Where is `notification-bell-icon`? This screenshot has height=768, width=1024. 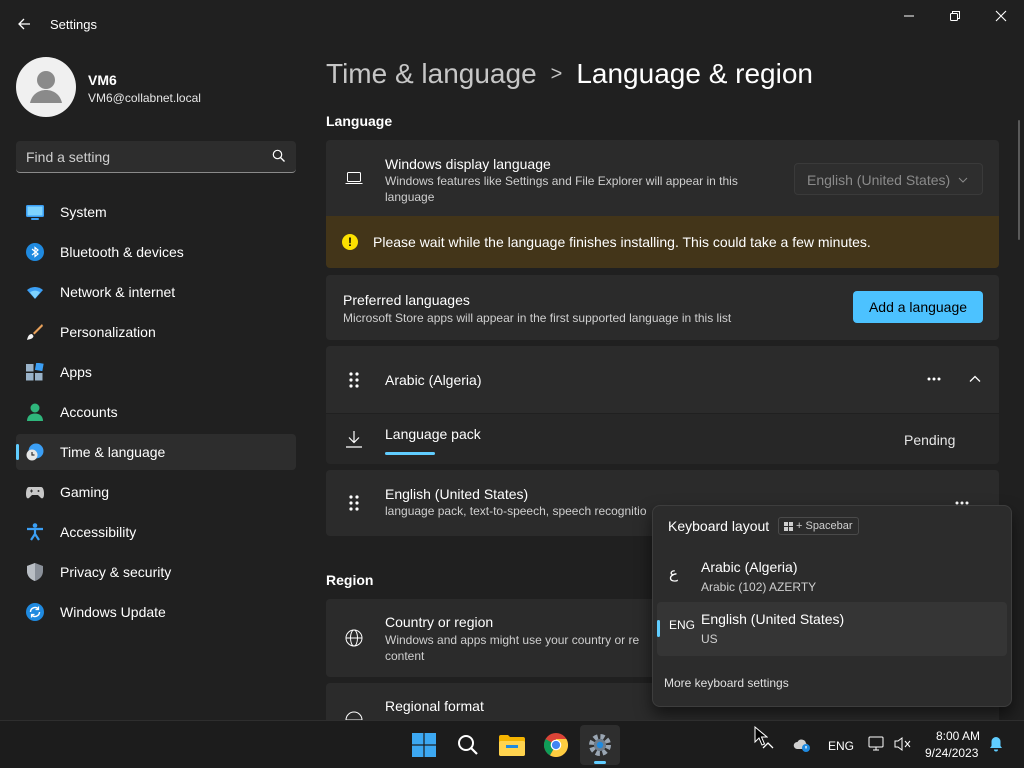 notification-bell-icon is located at coordinates (996, 744).